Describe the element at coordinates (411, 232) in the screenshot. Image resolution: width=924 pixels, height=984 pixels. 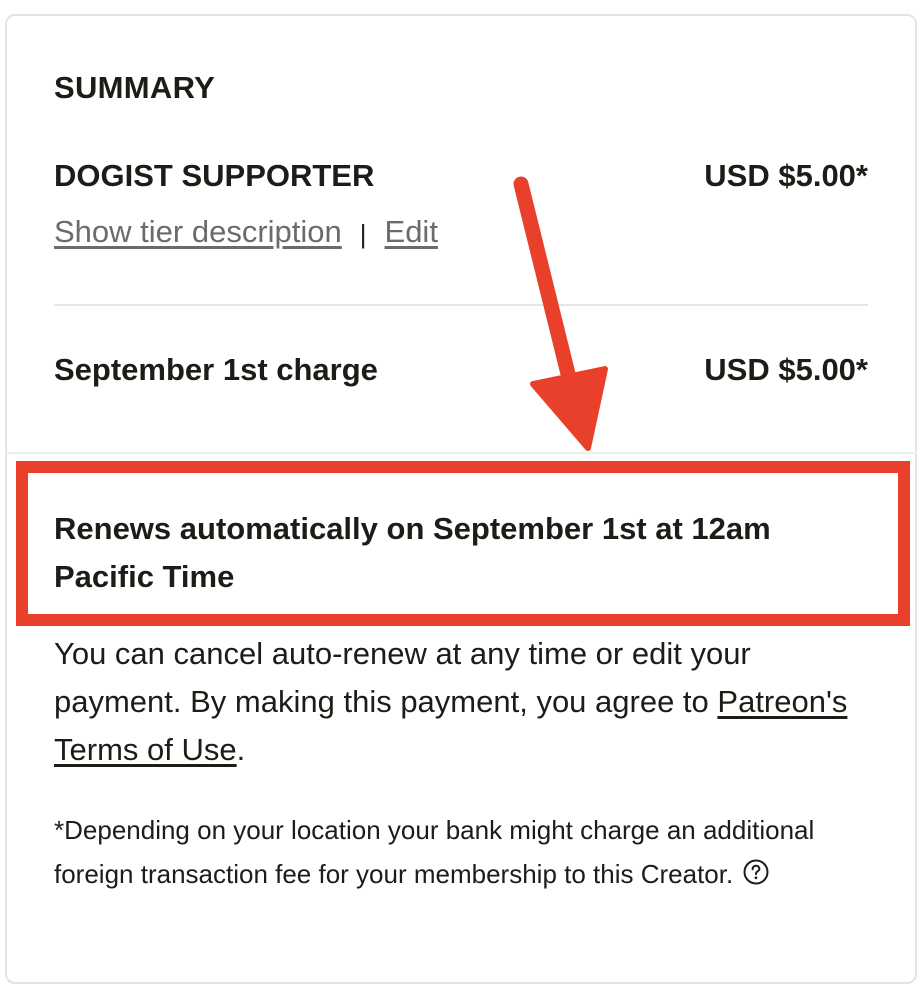
I see `edit-tier-link: Edit` at that location.